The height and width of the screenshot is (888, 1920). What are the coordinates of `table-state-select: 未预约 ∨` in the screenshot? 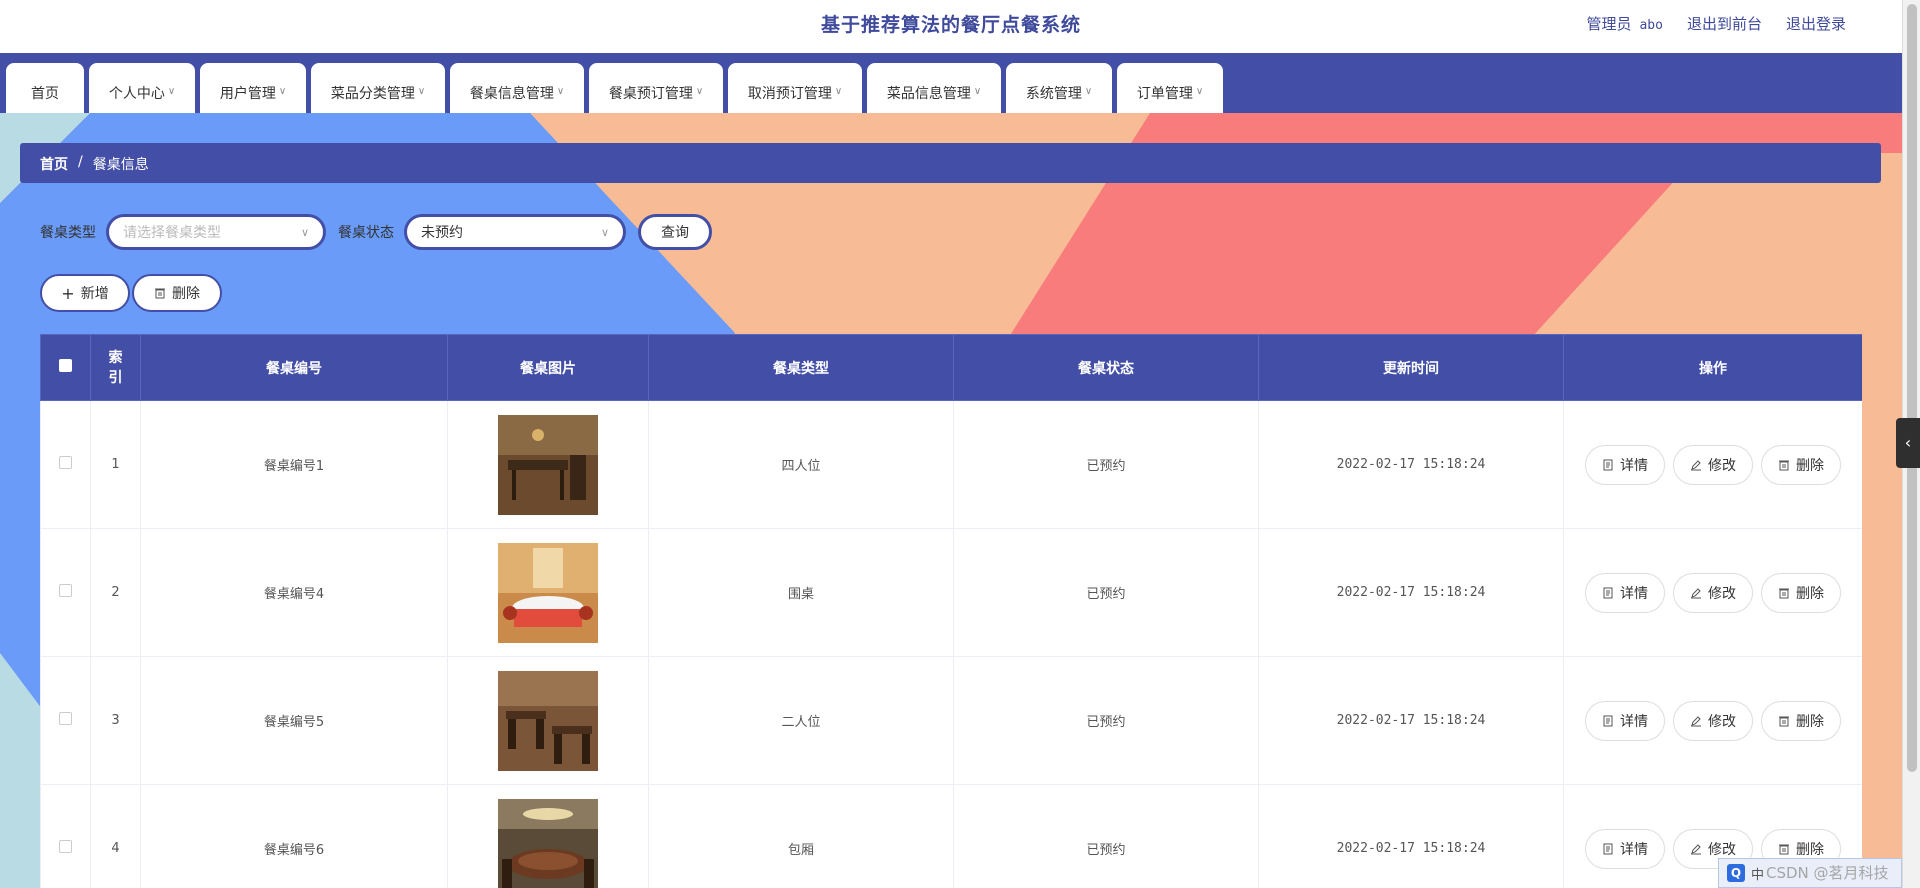 It's located at (515, 232).